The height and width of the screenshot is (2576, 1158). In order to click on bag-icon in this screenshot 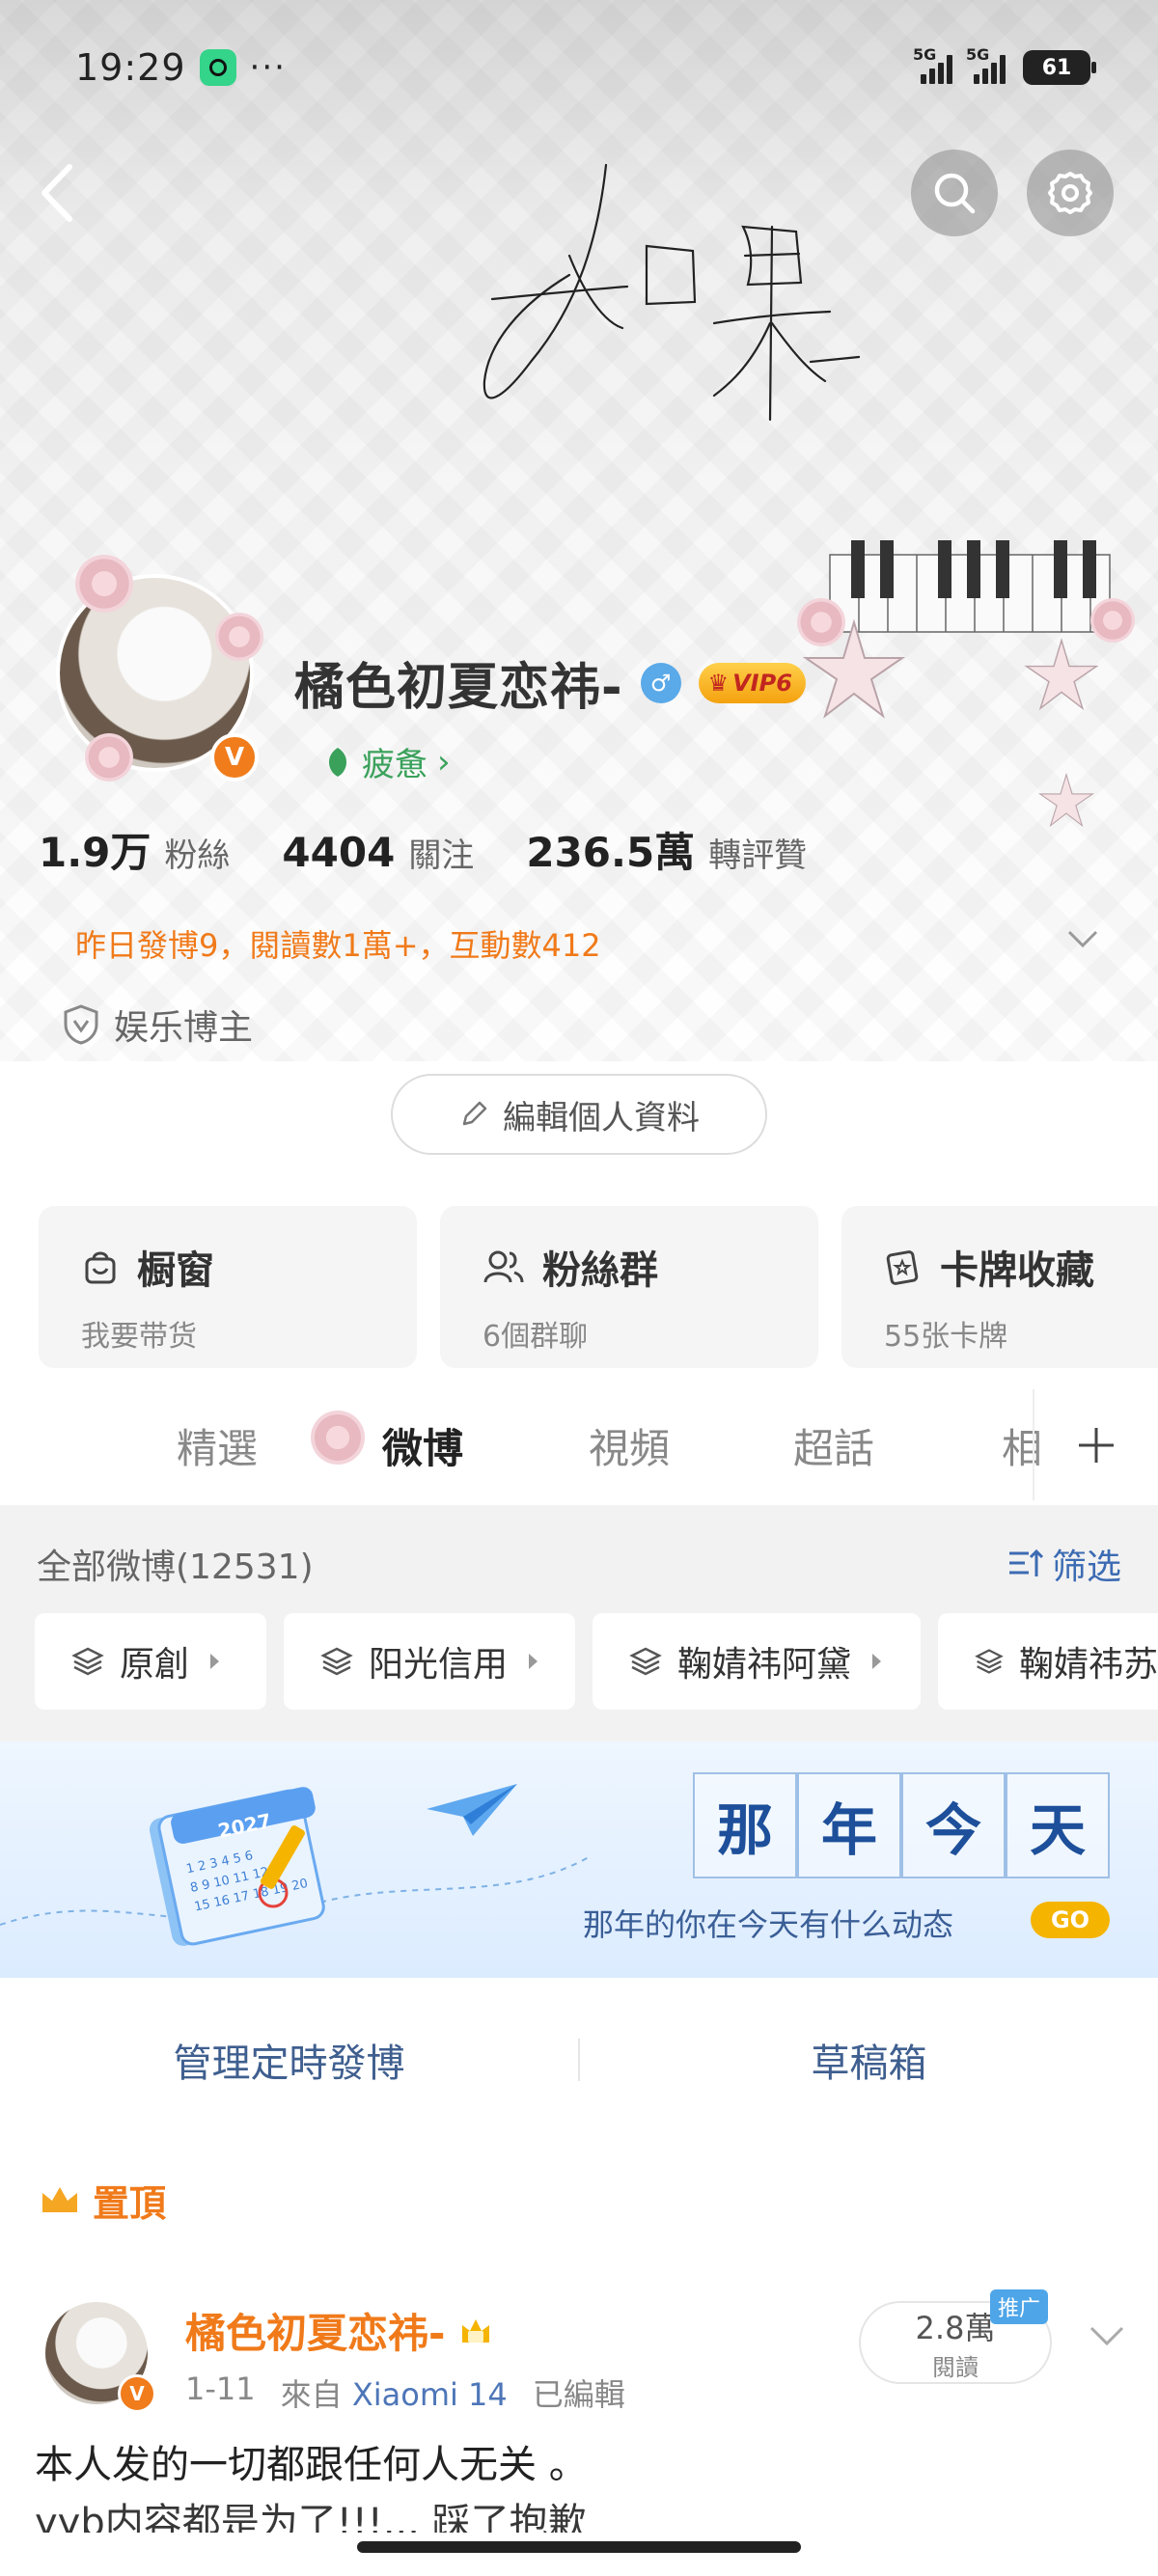, I will do `click(100, 1267)`.